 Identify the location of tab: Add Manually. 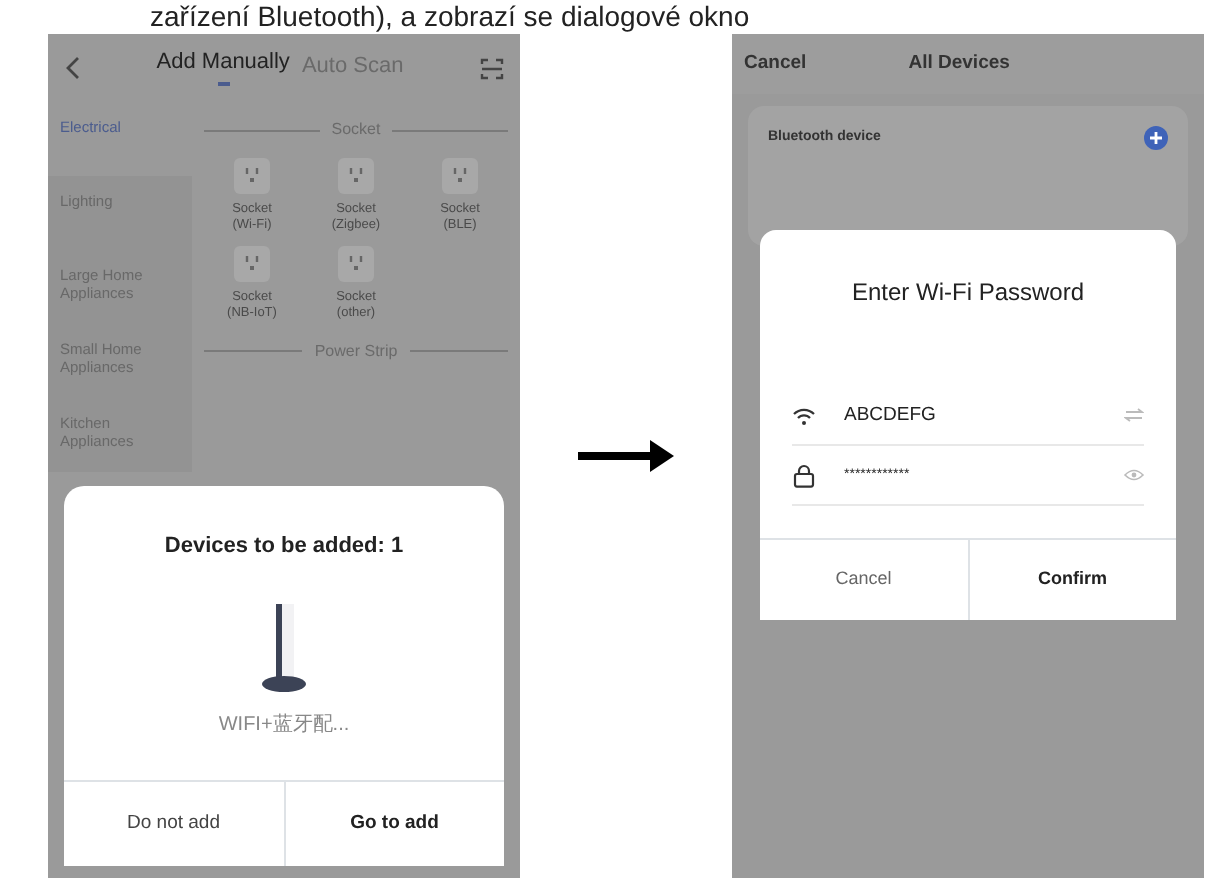
(223, 68).